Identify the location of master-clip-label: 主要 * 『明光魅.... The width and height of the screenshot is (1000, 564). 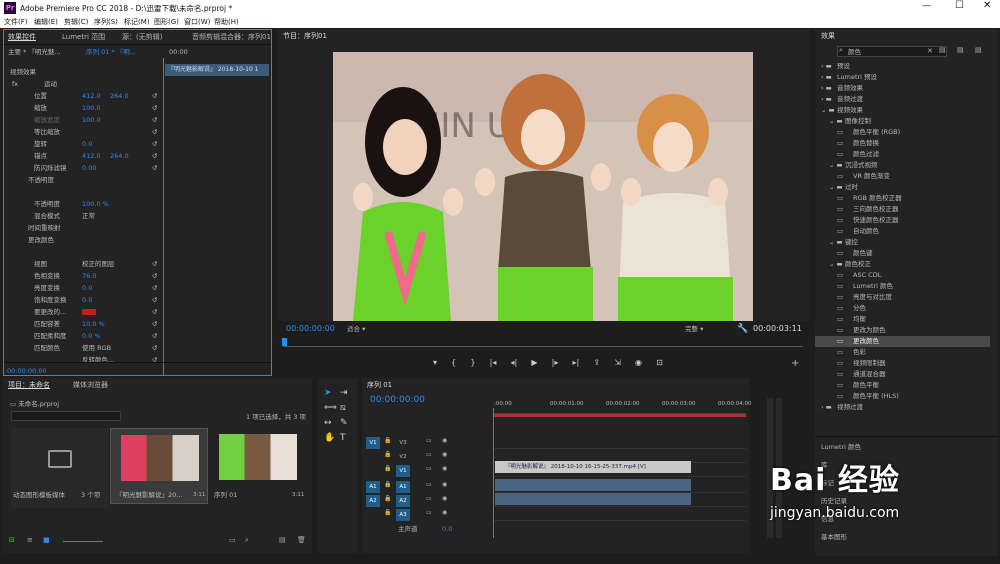
(34, 52).